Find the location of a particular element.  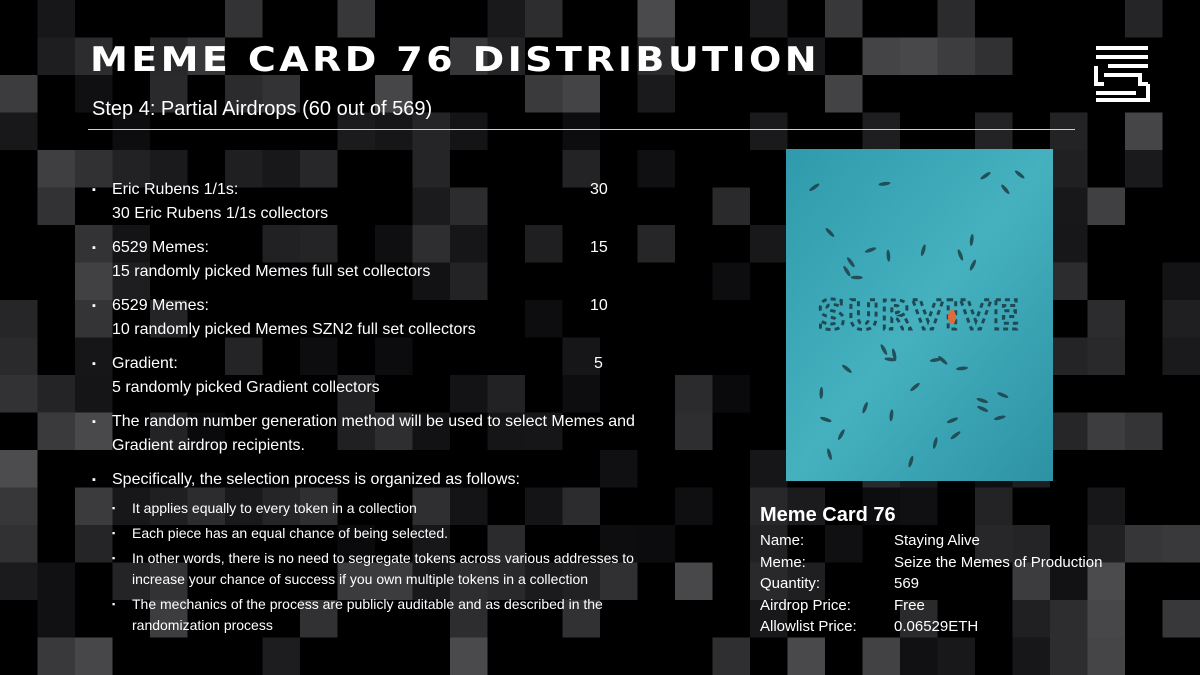

card-value: 569 is located at coordinates (907, 583).